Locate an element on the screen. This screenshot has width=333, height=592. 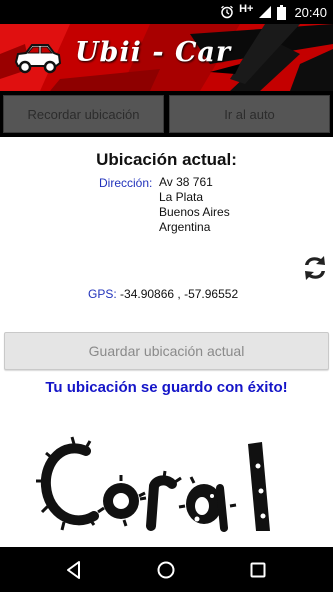
address-line: La Plata is located at coordinates (181, 197).